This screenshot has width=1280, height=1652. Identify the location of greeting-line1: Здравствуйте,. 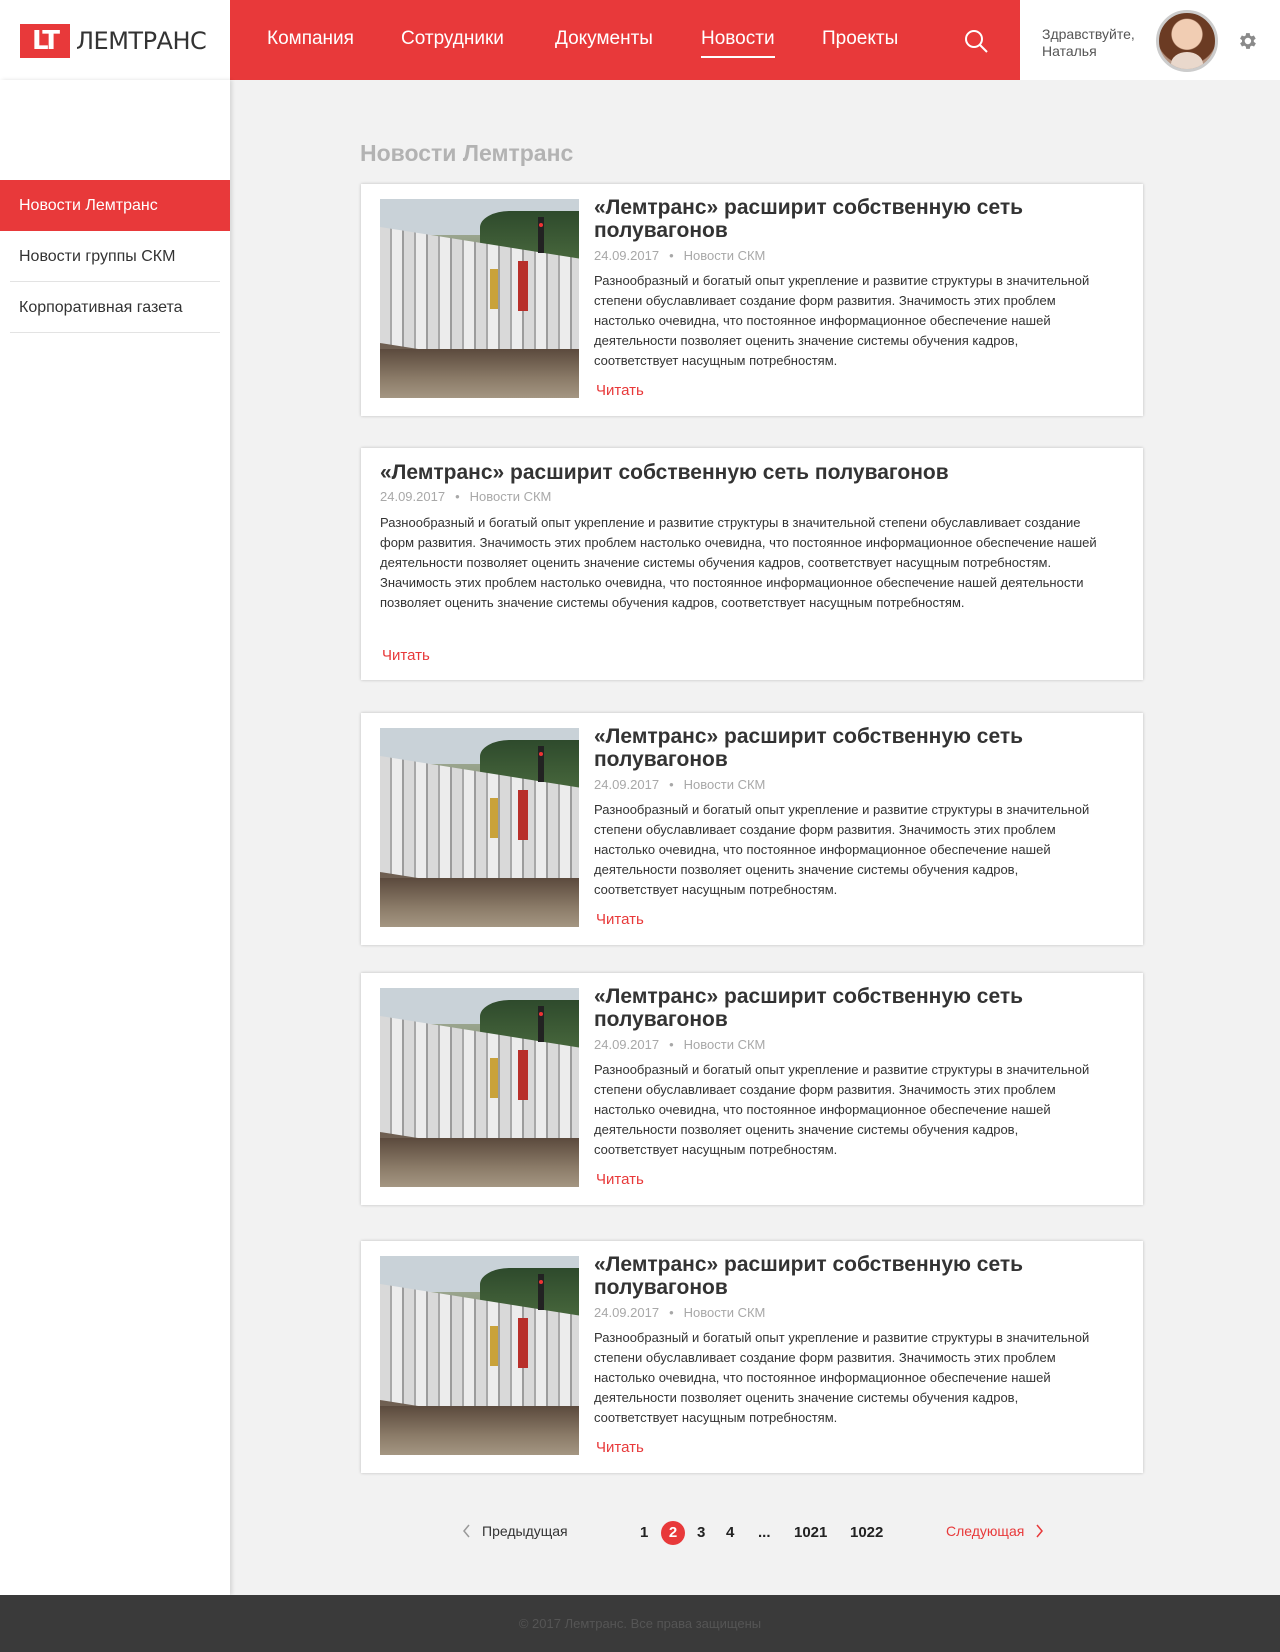
(1088, 34).